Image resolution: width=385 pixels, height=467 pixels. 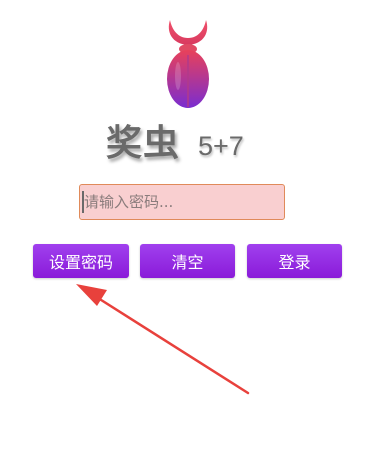 What do you see at coordinates (221, 146) in the screenshot?
I see `app-version: 5+7` at bounding box center [221, 146].